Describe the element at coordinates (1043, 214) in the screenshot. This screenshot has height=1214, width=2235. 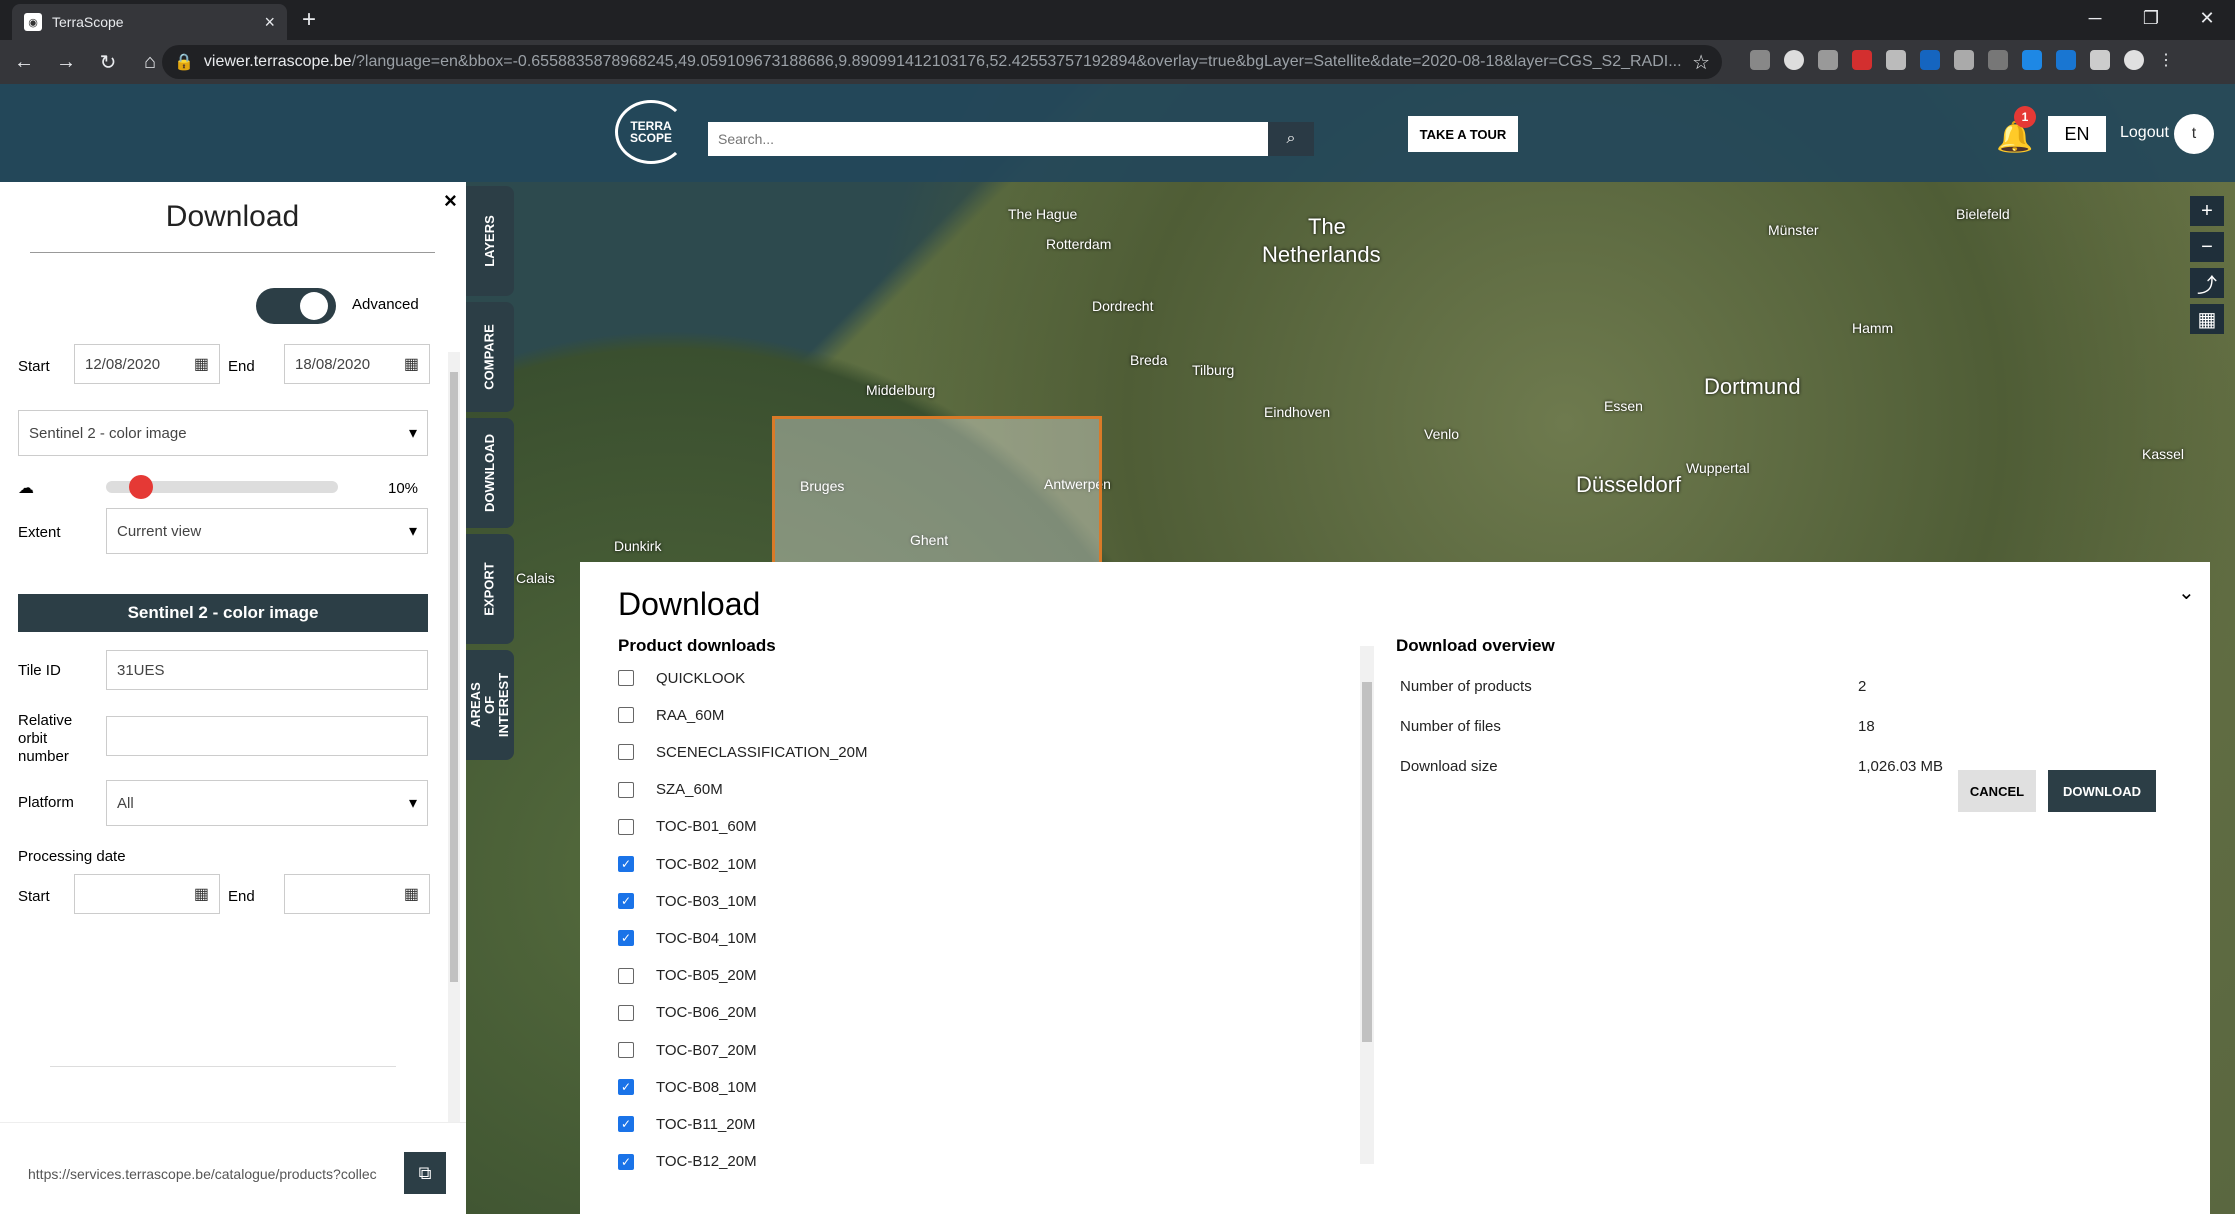
I see `map-label: The Hague` at that location.